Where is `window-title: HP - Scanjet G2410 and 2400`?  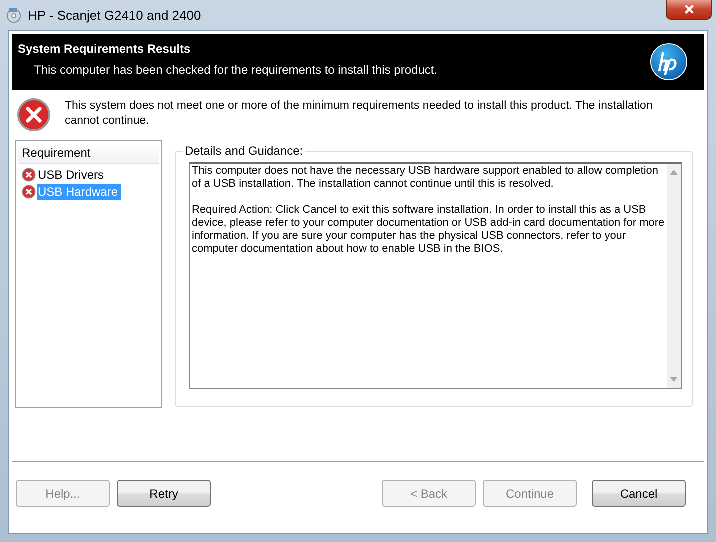
window-title: HP - Scanjet G2410 and 2400 is located at coordinates (115, 15).